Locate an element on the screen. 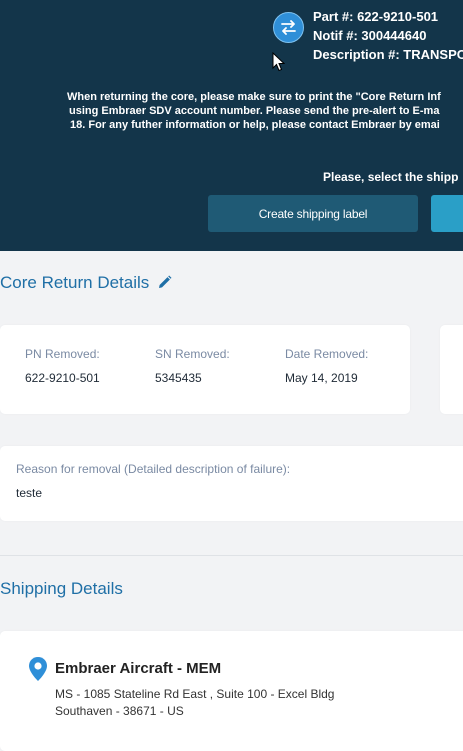 This screenshot has width=463, height=751. description: Description #: TRANSPO is located at coordinates (388, 54).